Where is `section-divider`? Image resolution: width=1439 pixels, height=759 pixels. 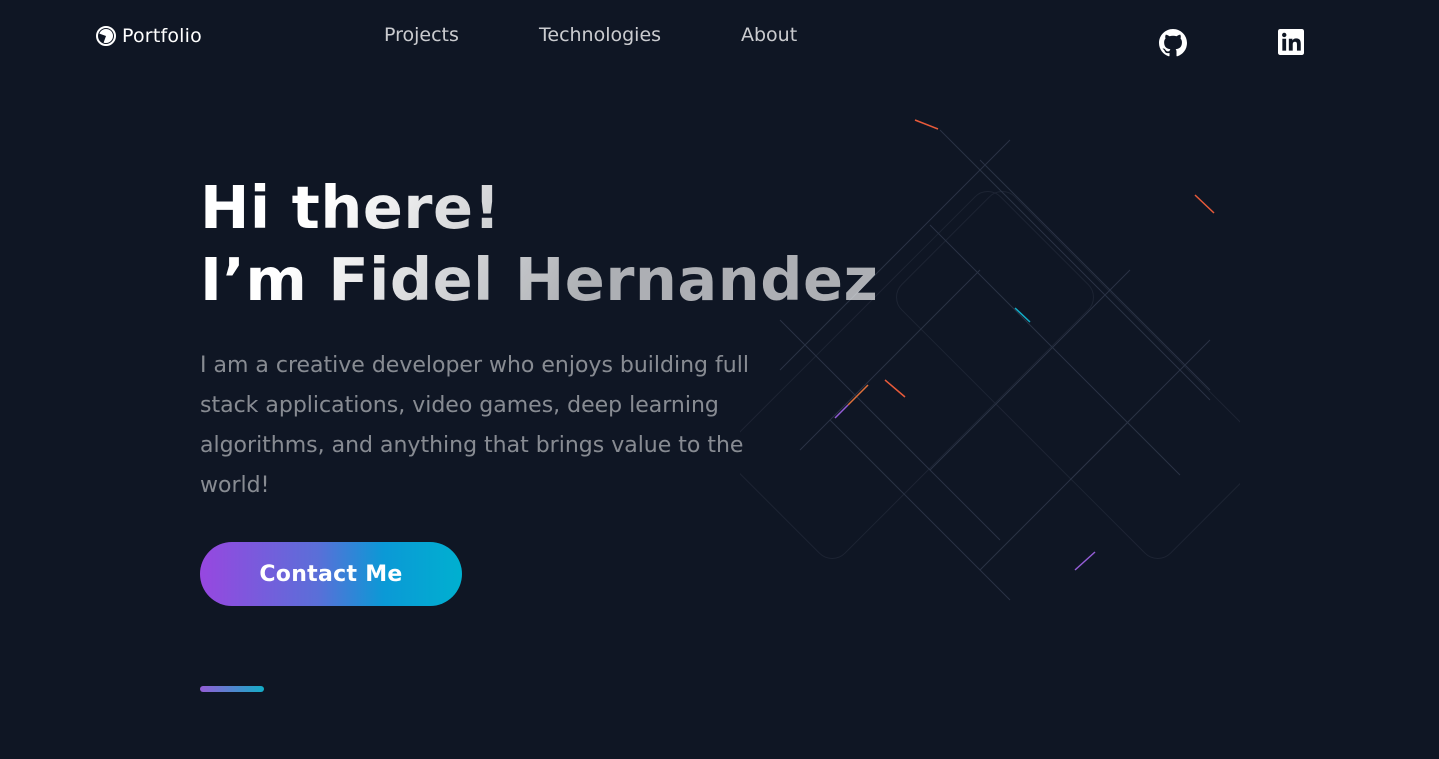 section-divider is located at coordinates (232, 689).